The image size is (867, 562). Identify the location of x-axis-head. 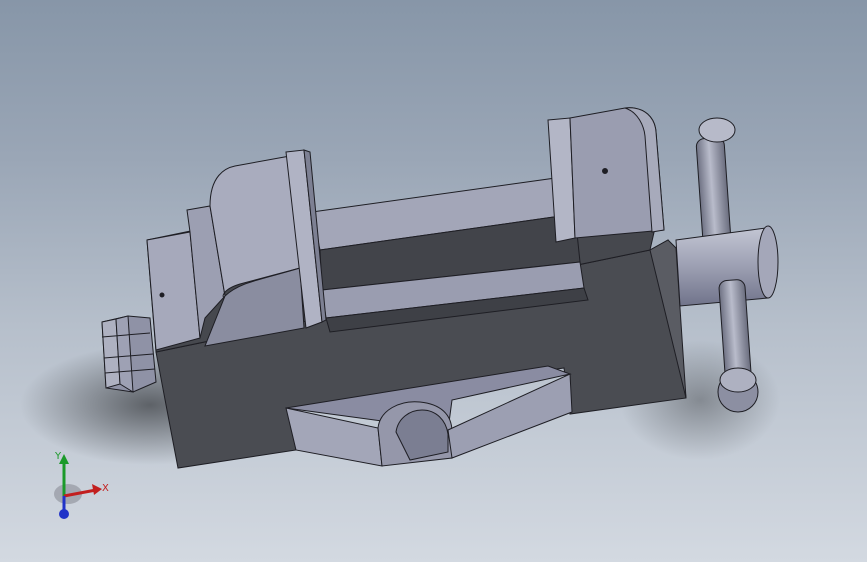
(97, 489).